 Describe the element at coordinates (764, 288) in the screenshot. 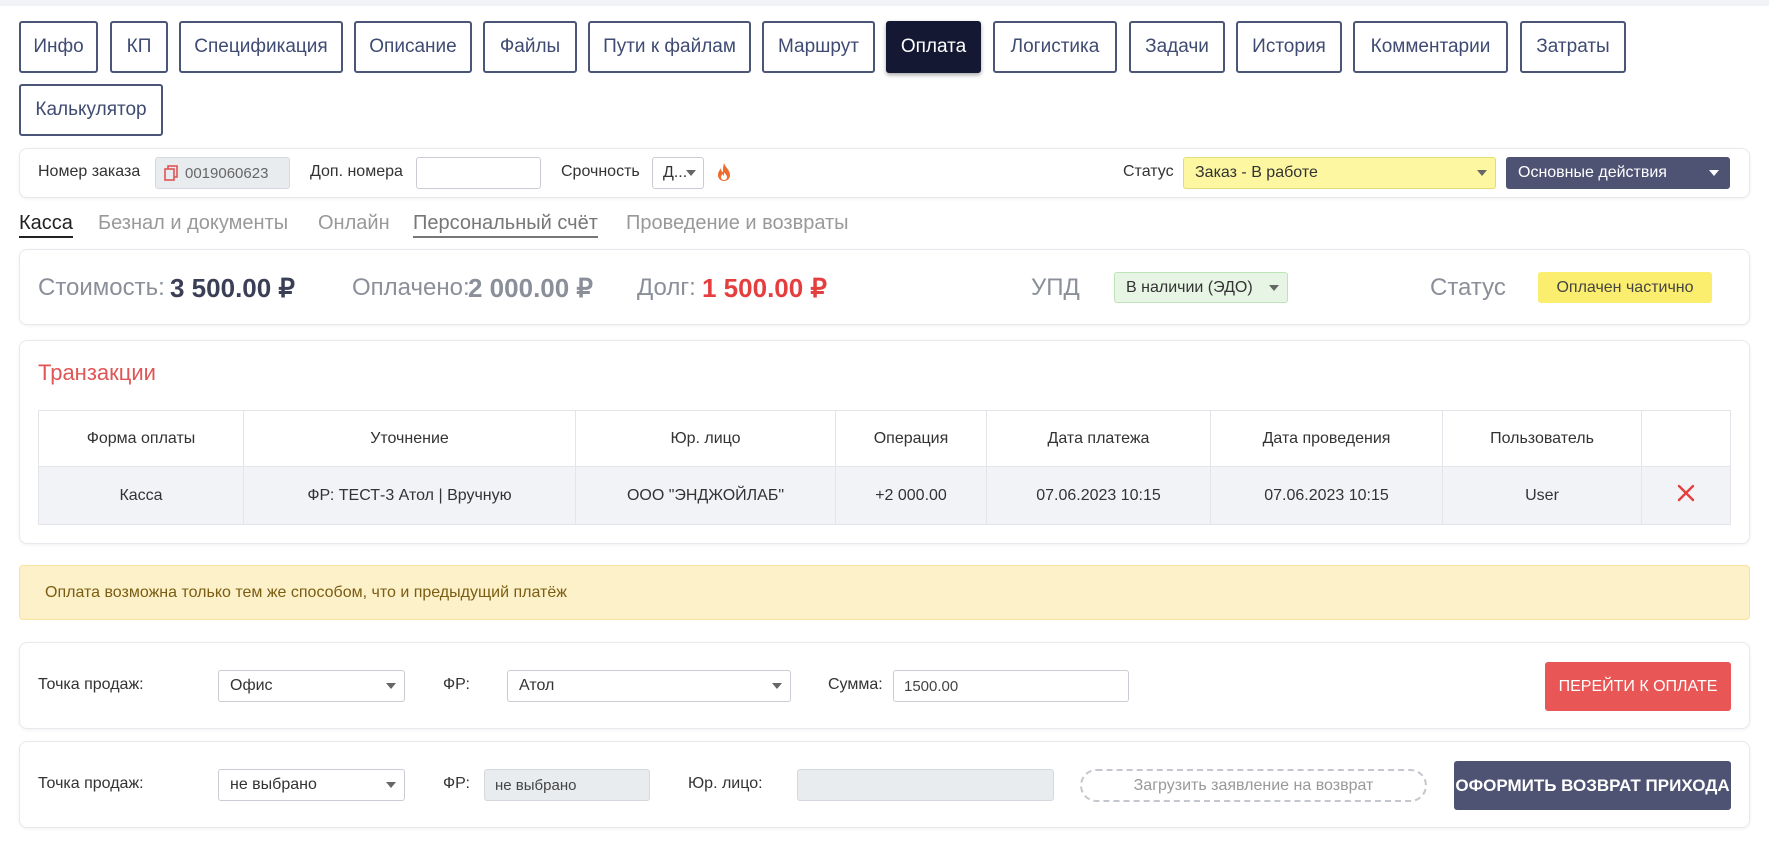

I see `debt-value: 1 500.00 ₽` at that location.